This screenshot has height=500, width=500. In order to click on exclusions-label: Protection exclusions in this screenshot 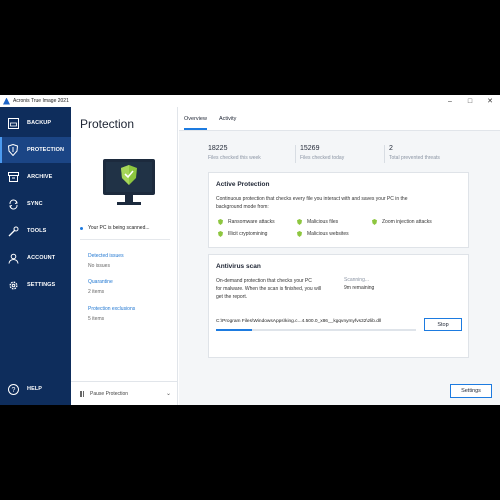, I will do `click(111, 309)`.